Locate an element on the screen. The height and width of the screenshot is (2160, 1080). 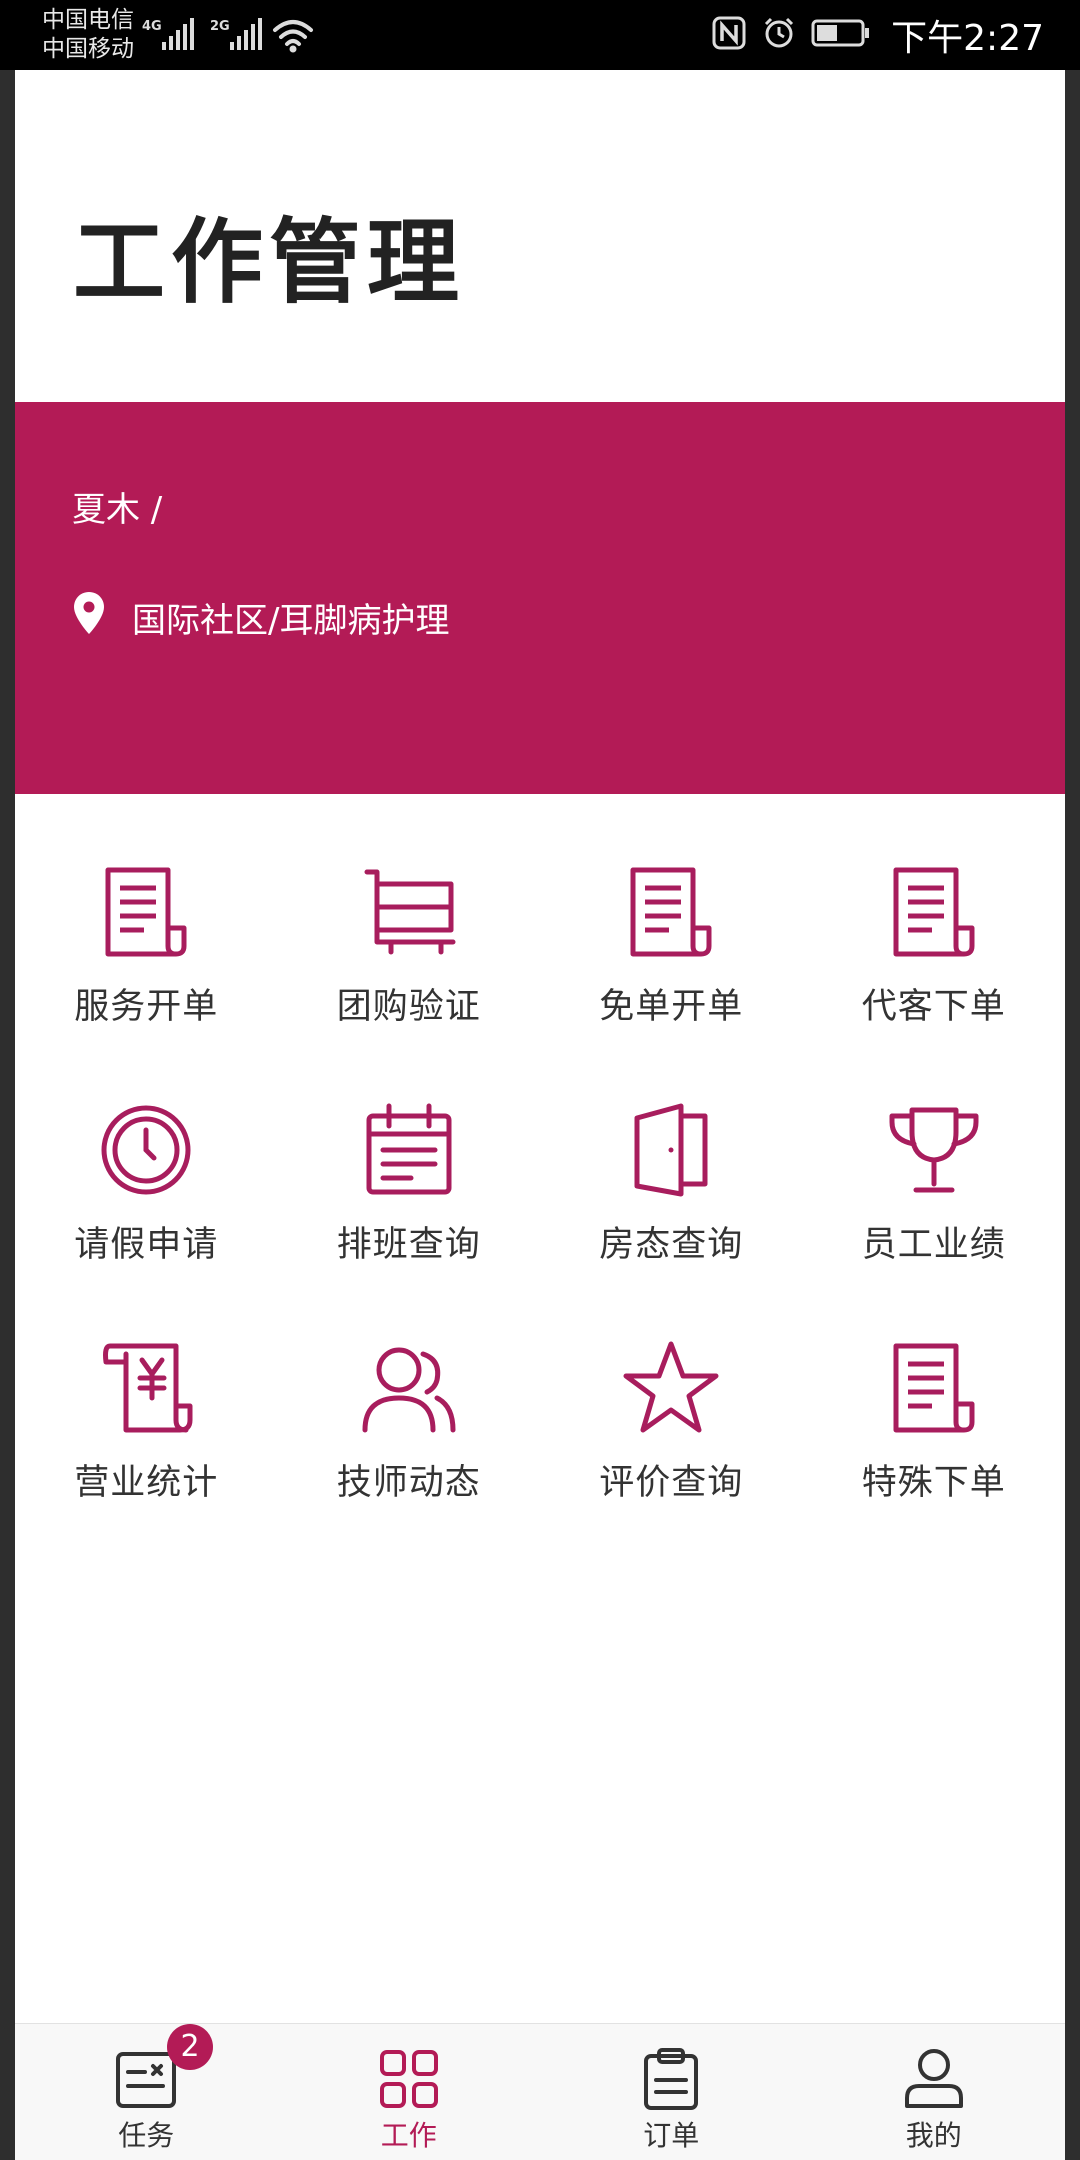
grid-item-leave-request: 请假申请 is located at coordinates (146, 1207).